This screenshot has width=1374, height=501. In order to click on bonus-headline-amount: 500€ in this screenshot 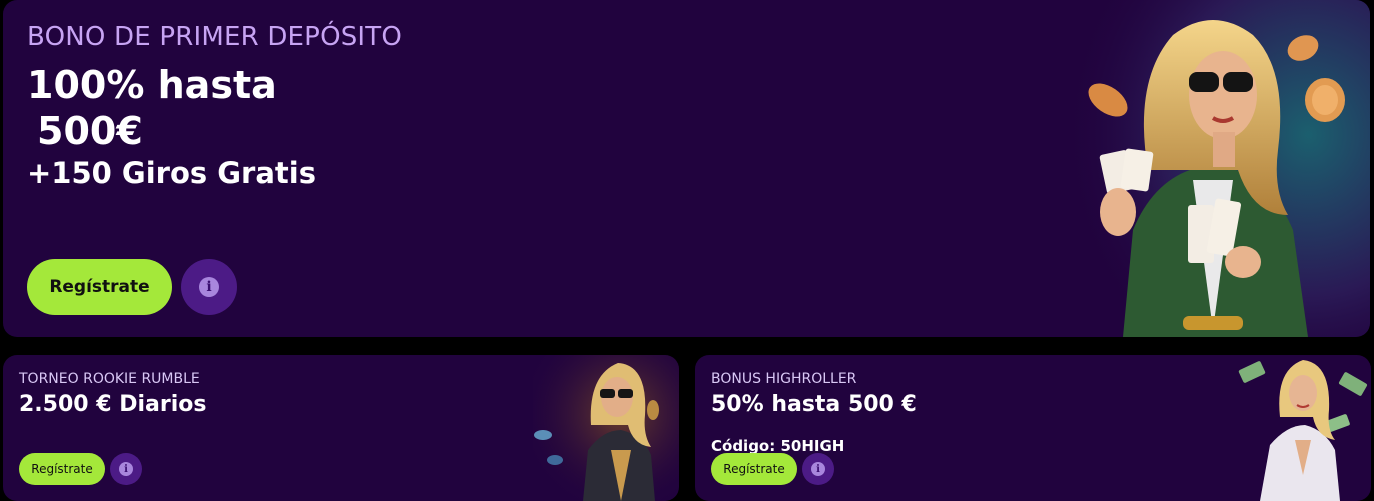, I will do `click(90, 131)`.